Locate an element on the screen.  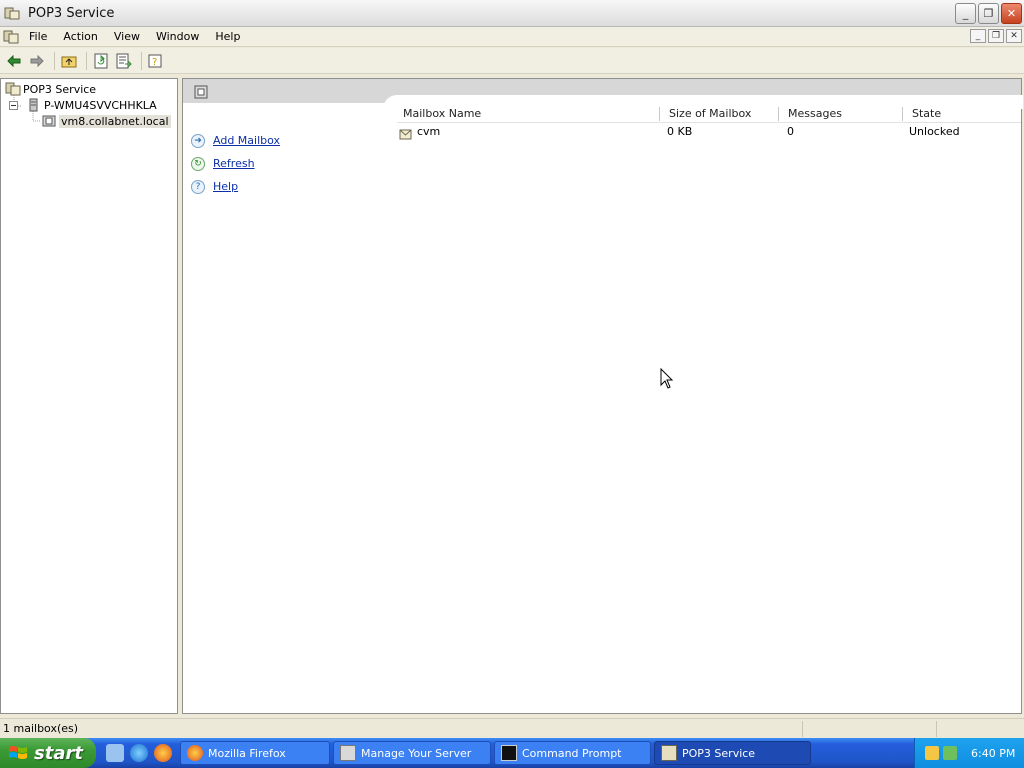
taskbar-button-pop3: POP3 Service is located at coordinates (732, 753).